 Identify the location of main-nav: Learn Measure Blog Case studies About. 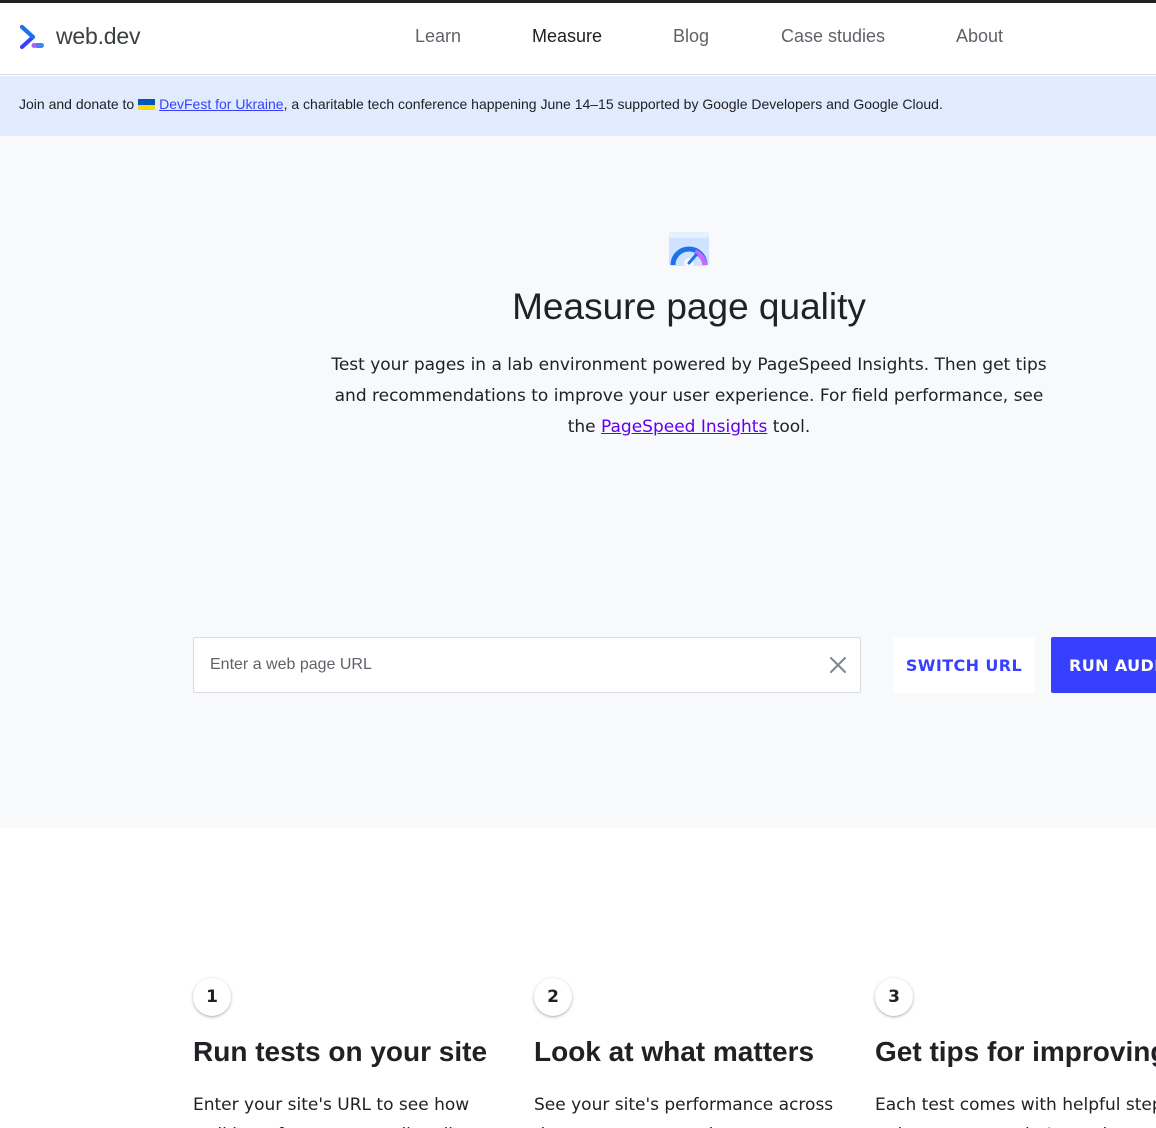
(578, 39).